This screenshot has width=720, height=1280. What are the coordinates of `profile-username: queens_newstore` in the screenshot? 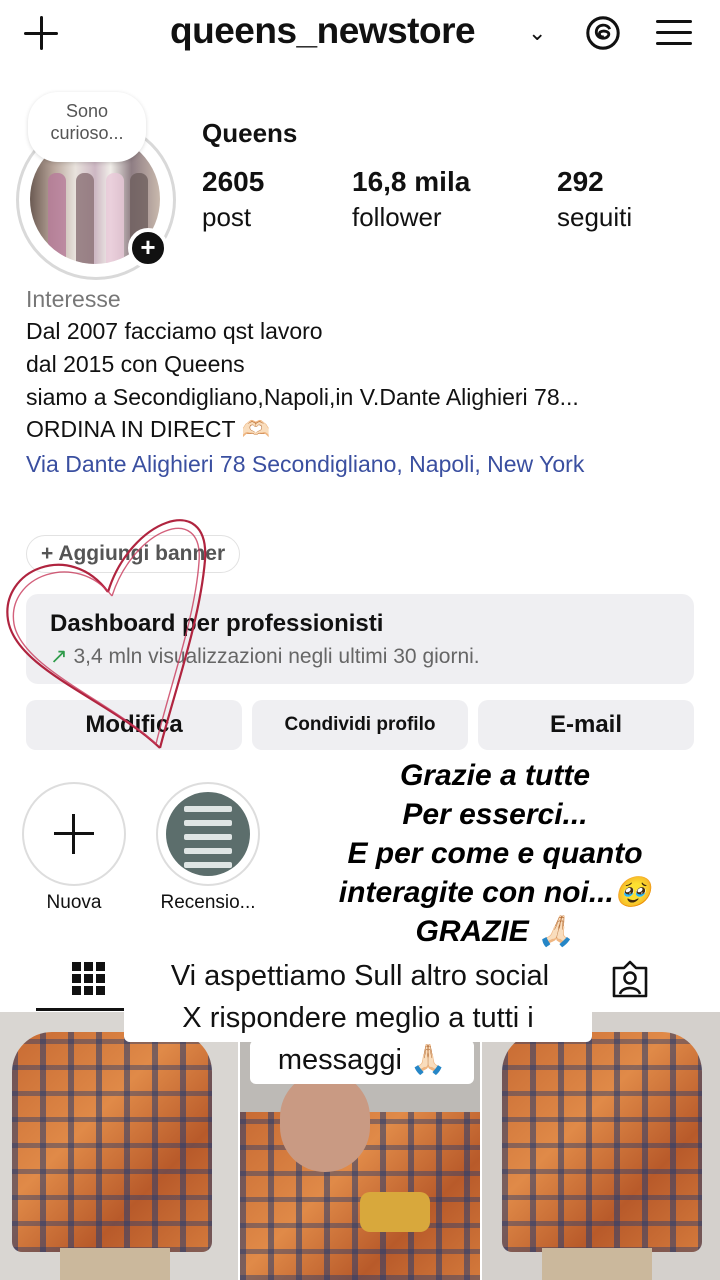 It's located at (323, 31).